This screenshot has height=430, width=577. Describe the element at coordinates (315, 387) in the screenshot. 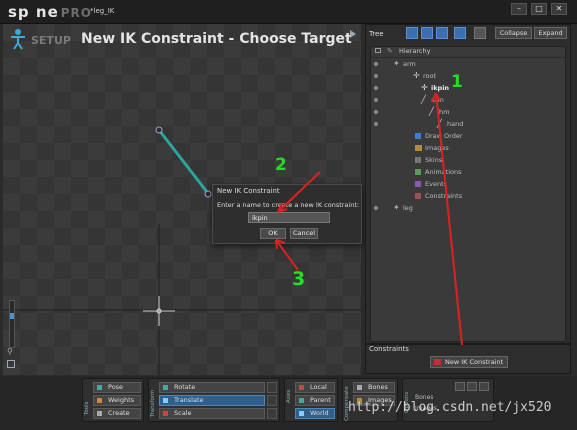

I see `axes-local-button: Local` at that location.